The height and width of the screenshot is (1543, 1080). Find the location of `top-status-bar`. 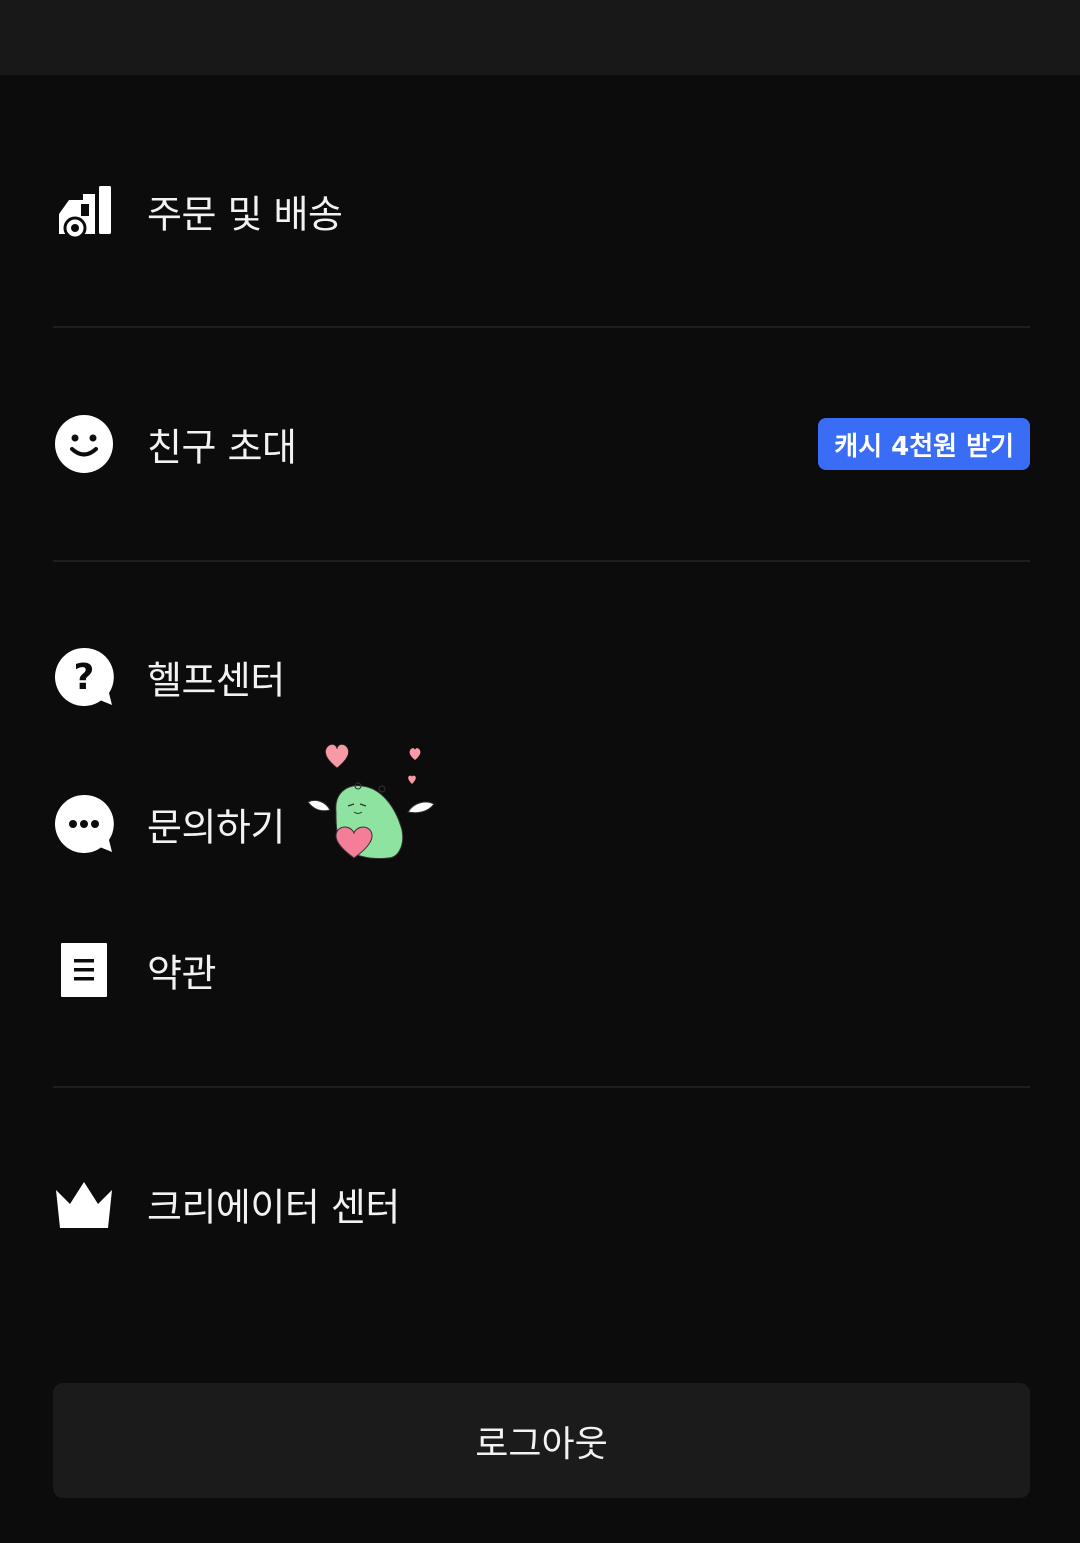

top-status-bar is located at coordinates (540, 37).